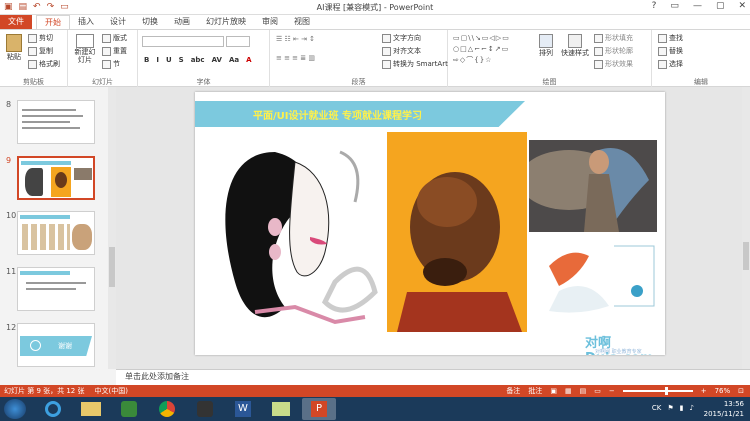 This screenshot has width=750, height=421. I want to click on shape-fill-button: 形状填充, so click(613, 38).